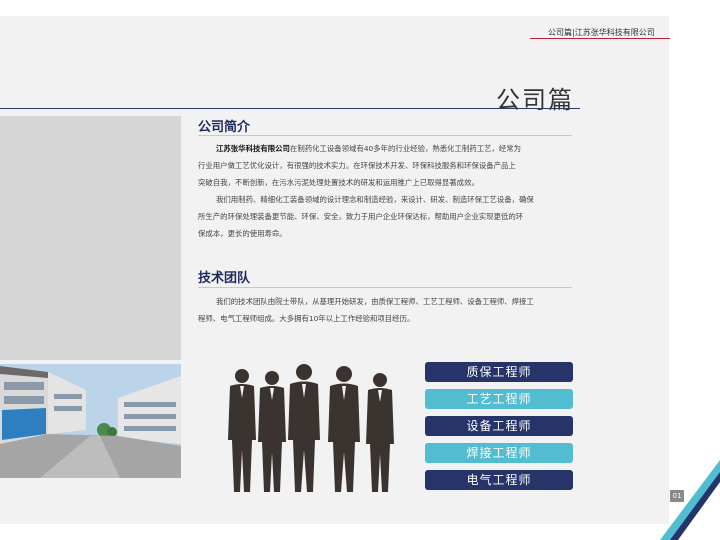  I want to click on role-electrical-engineer: 电气工程师, so click(499, 480).